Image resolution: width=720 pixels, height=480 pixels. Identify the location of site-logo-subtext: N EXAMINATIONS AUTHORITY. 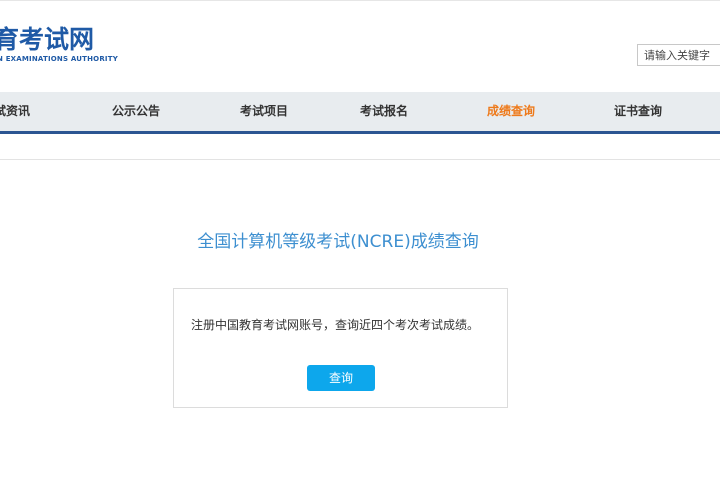
(59, 59).